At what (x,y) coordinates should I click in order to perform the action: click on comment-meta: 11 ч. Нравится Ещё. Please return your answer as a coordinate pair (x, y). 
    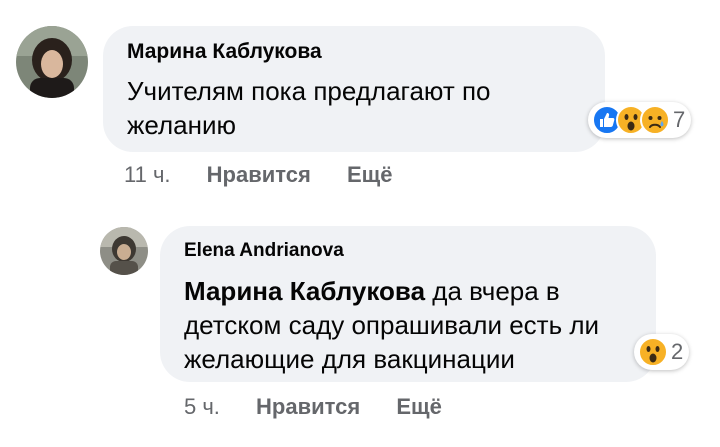
    Looking at the image, I should click on (258, 175).